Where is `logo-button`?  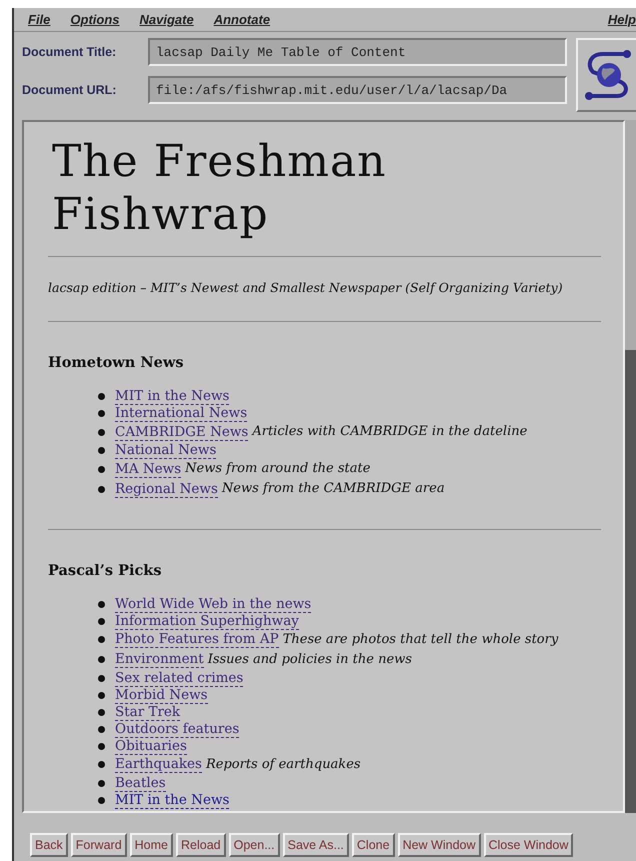
logo-button is located at coordinates (606, 75).